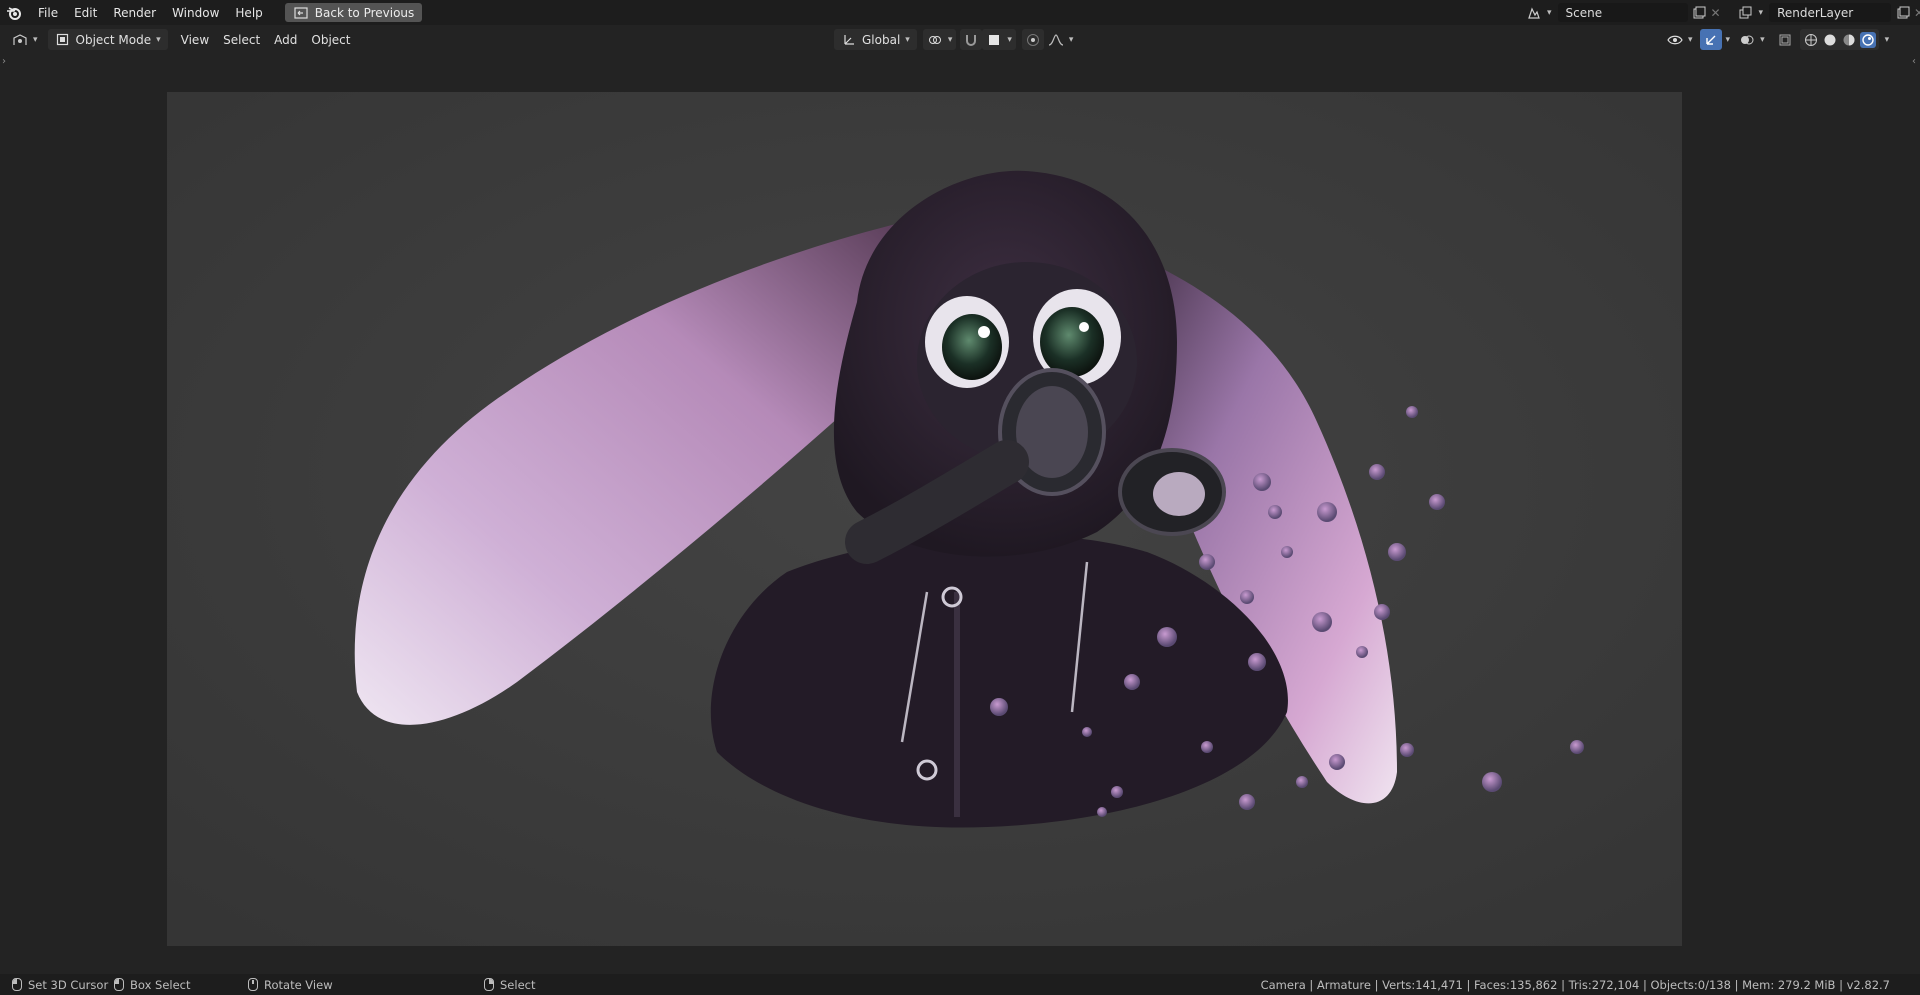 The width and height of the screenshot is (1920, 995). I want to click on proportional-editing-toggle, so click(1032, 39).